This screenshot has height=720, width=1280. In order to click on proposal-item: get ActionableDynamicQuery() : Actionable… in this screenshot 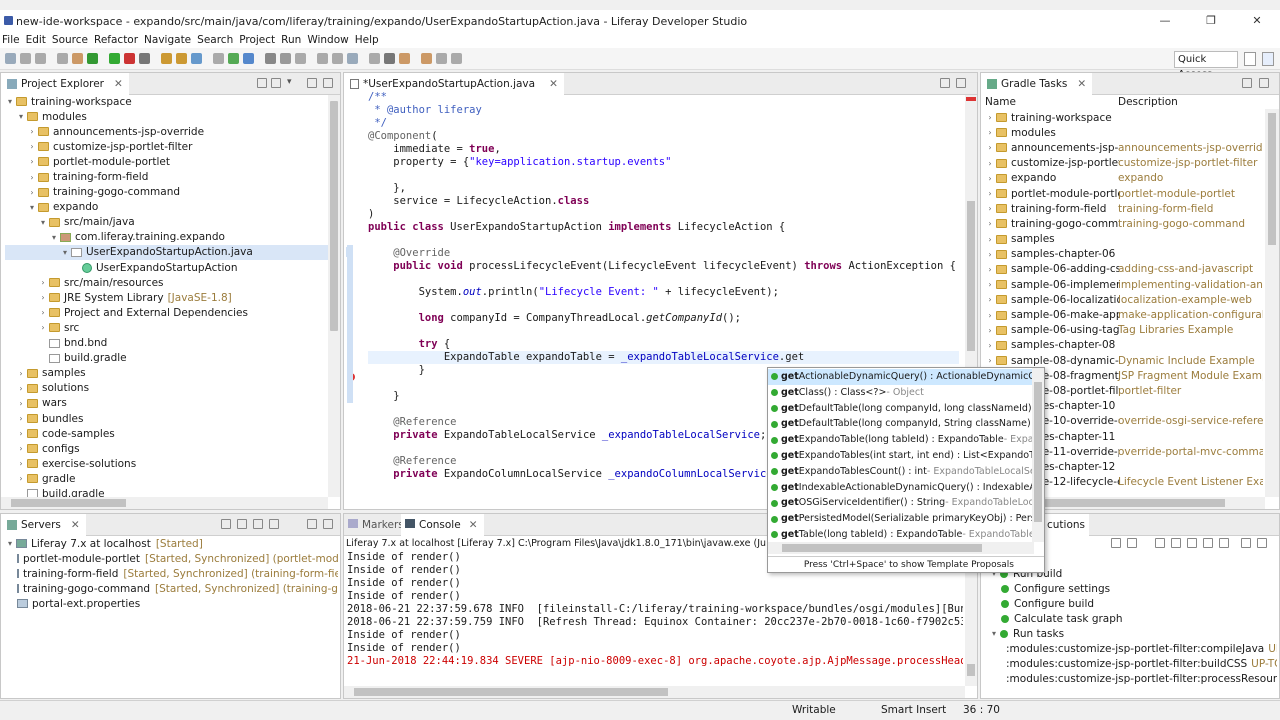, I will do `click(900, 377)`.